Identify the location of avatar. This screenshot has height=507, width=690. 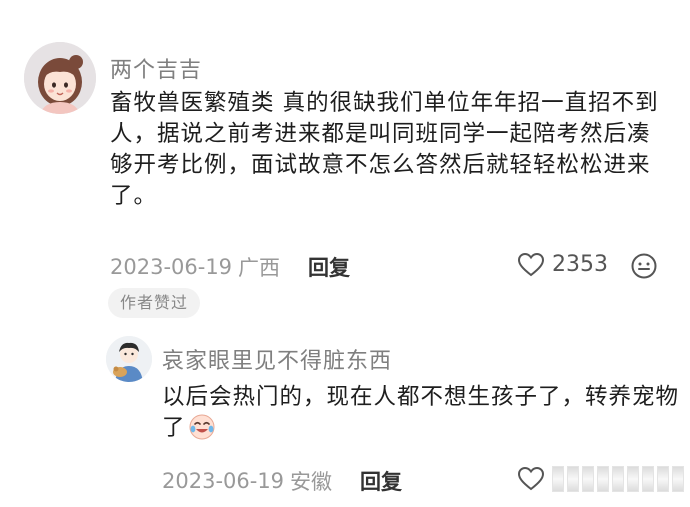
(60, 78).